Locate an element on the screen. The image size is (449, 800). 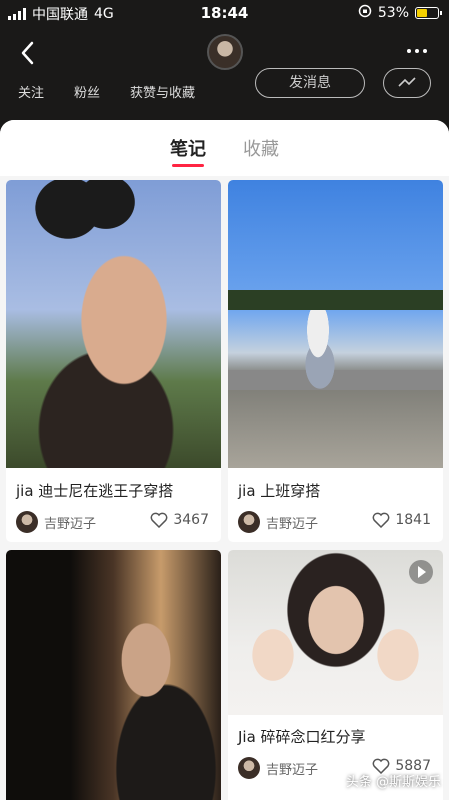
switch-account-button is located at coordinates (407, 83).